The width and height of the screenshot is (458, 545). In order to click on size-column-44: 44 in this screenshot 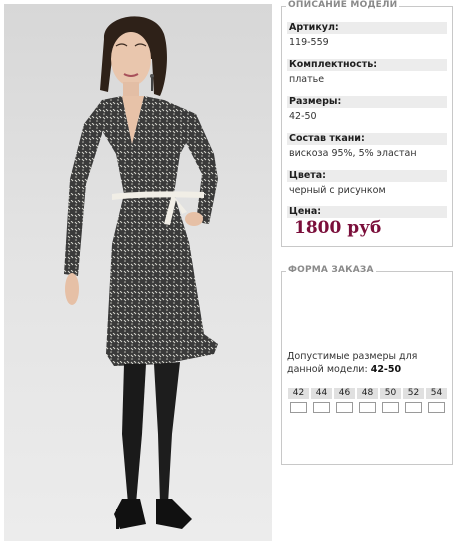, I will do `click(321, 400)`.